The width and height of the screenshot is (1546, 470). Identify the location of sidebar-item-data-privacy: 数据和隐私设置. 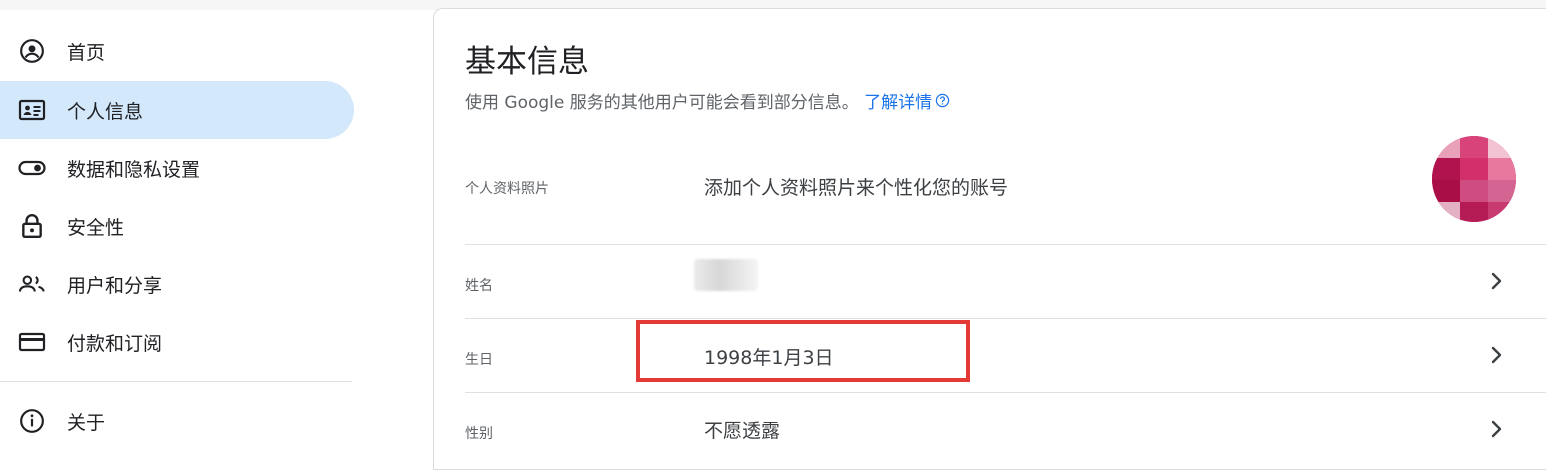
(177, 168).